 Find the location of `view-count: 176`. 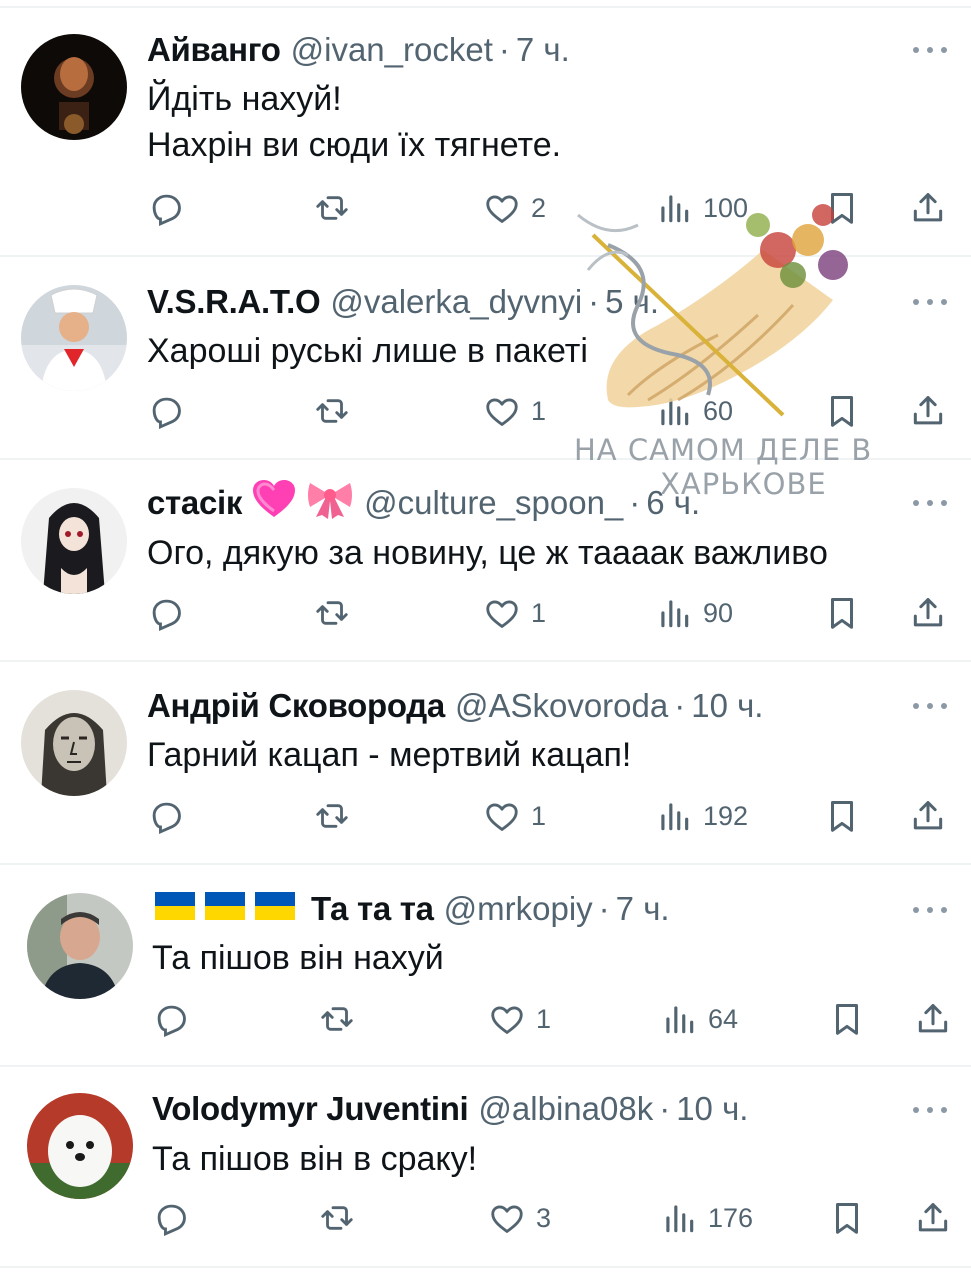

view-count: 176 is located at coordinates (731, 1217).